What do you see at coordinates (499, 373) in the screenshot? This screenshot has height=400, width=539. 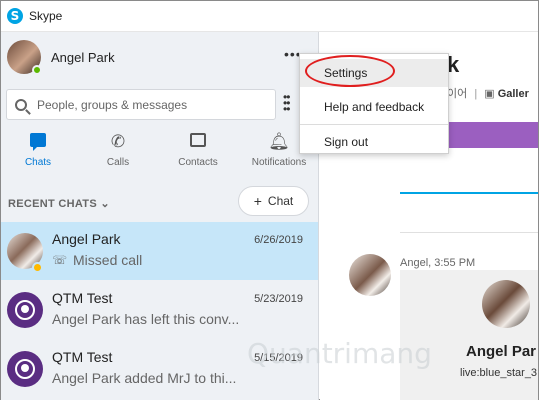 I see `card-id: live:blue_star_3` at bounding box center [499, 373].